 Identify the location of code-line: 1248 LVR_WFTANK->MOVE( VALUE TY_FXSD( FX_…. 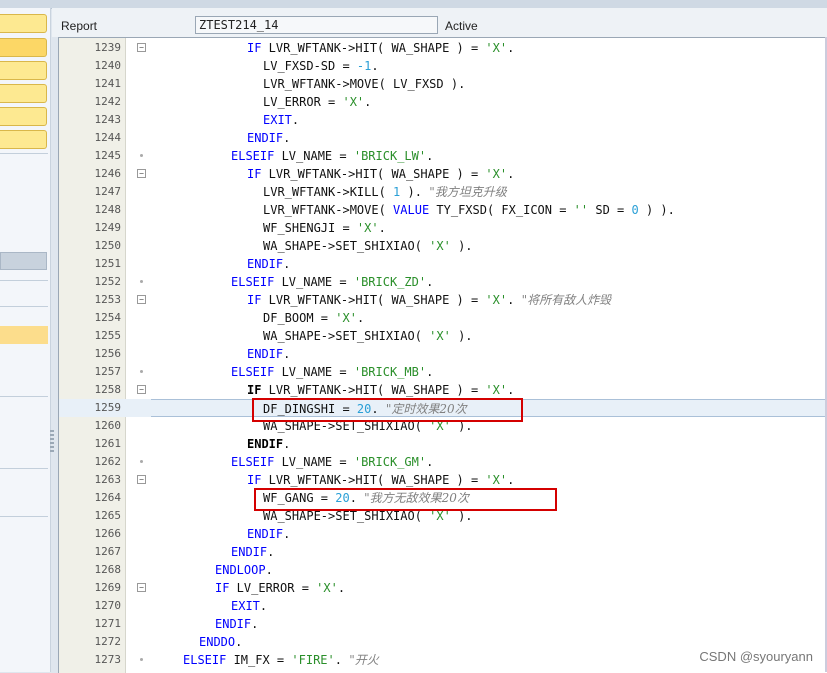
(443, 210).